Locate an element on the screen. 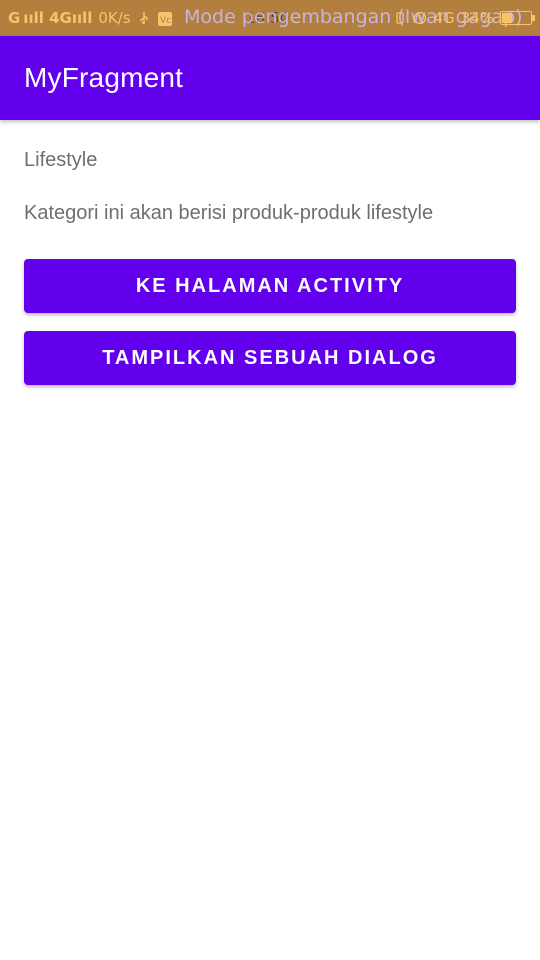 The width and height of the screenshot is (540, 960). battery-percent: 34% is located at coordinates (477, 18).